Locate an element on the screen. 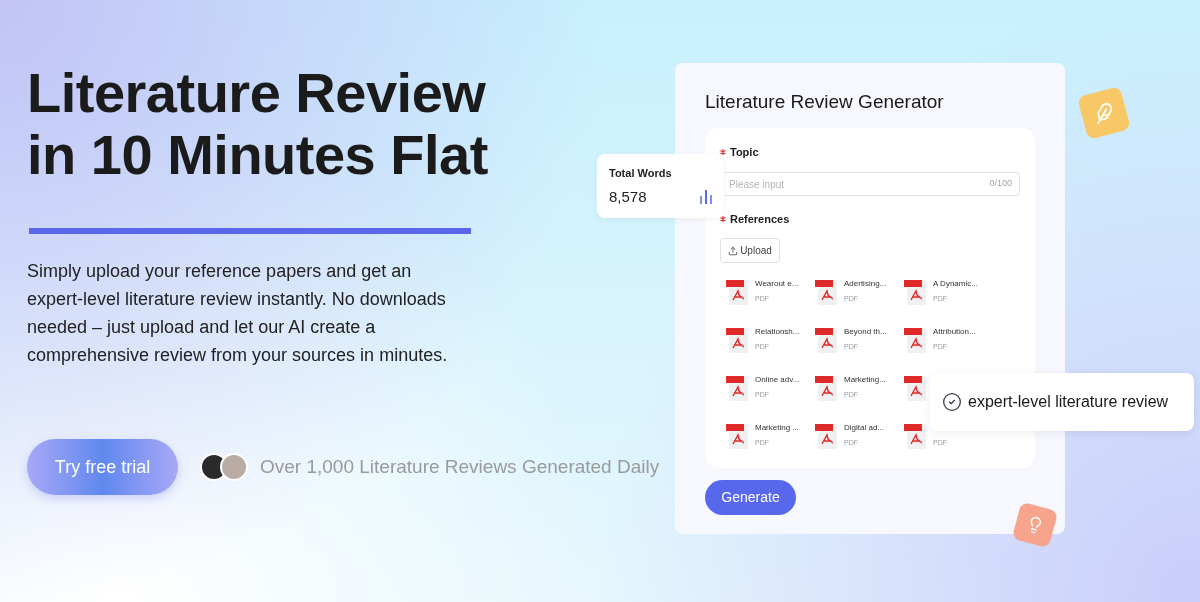 This screenshot has height=602, width=1200. check-icon is located at coordinates (952, 402).